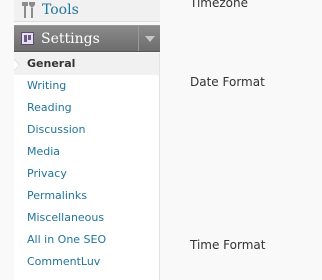  Describe the element at coordinates (86, 218) in the screenshot. I see `submenu-item-miscellaneous: Miscellaneous` at that location.